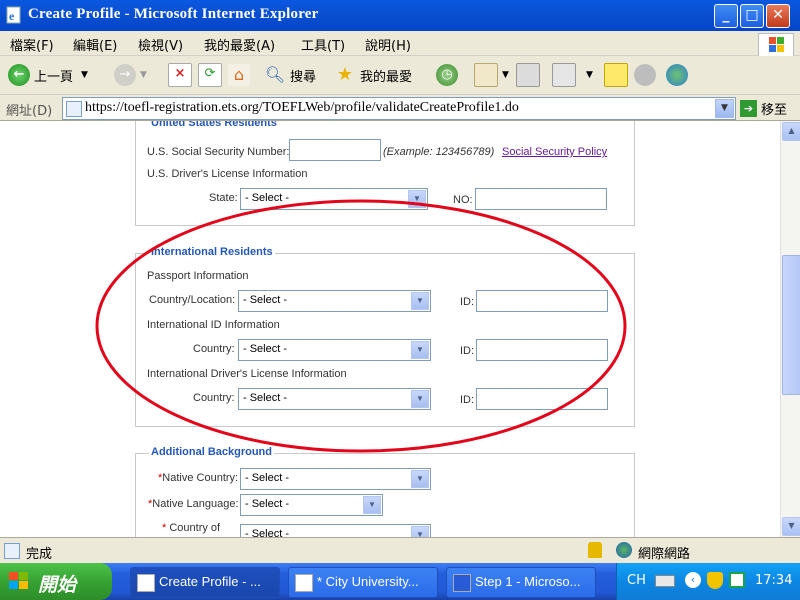  Describe the element at coordinates (400, 550) in the screenshot. I see `status-bar: 完成 網際網路` at that location.